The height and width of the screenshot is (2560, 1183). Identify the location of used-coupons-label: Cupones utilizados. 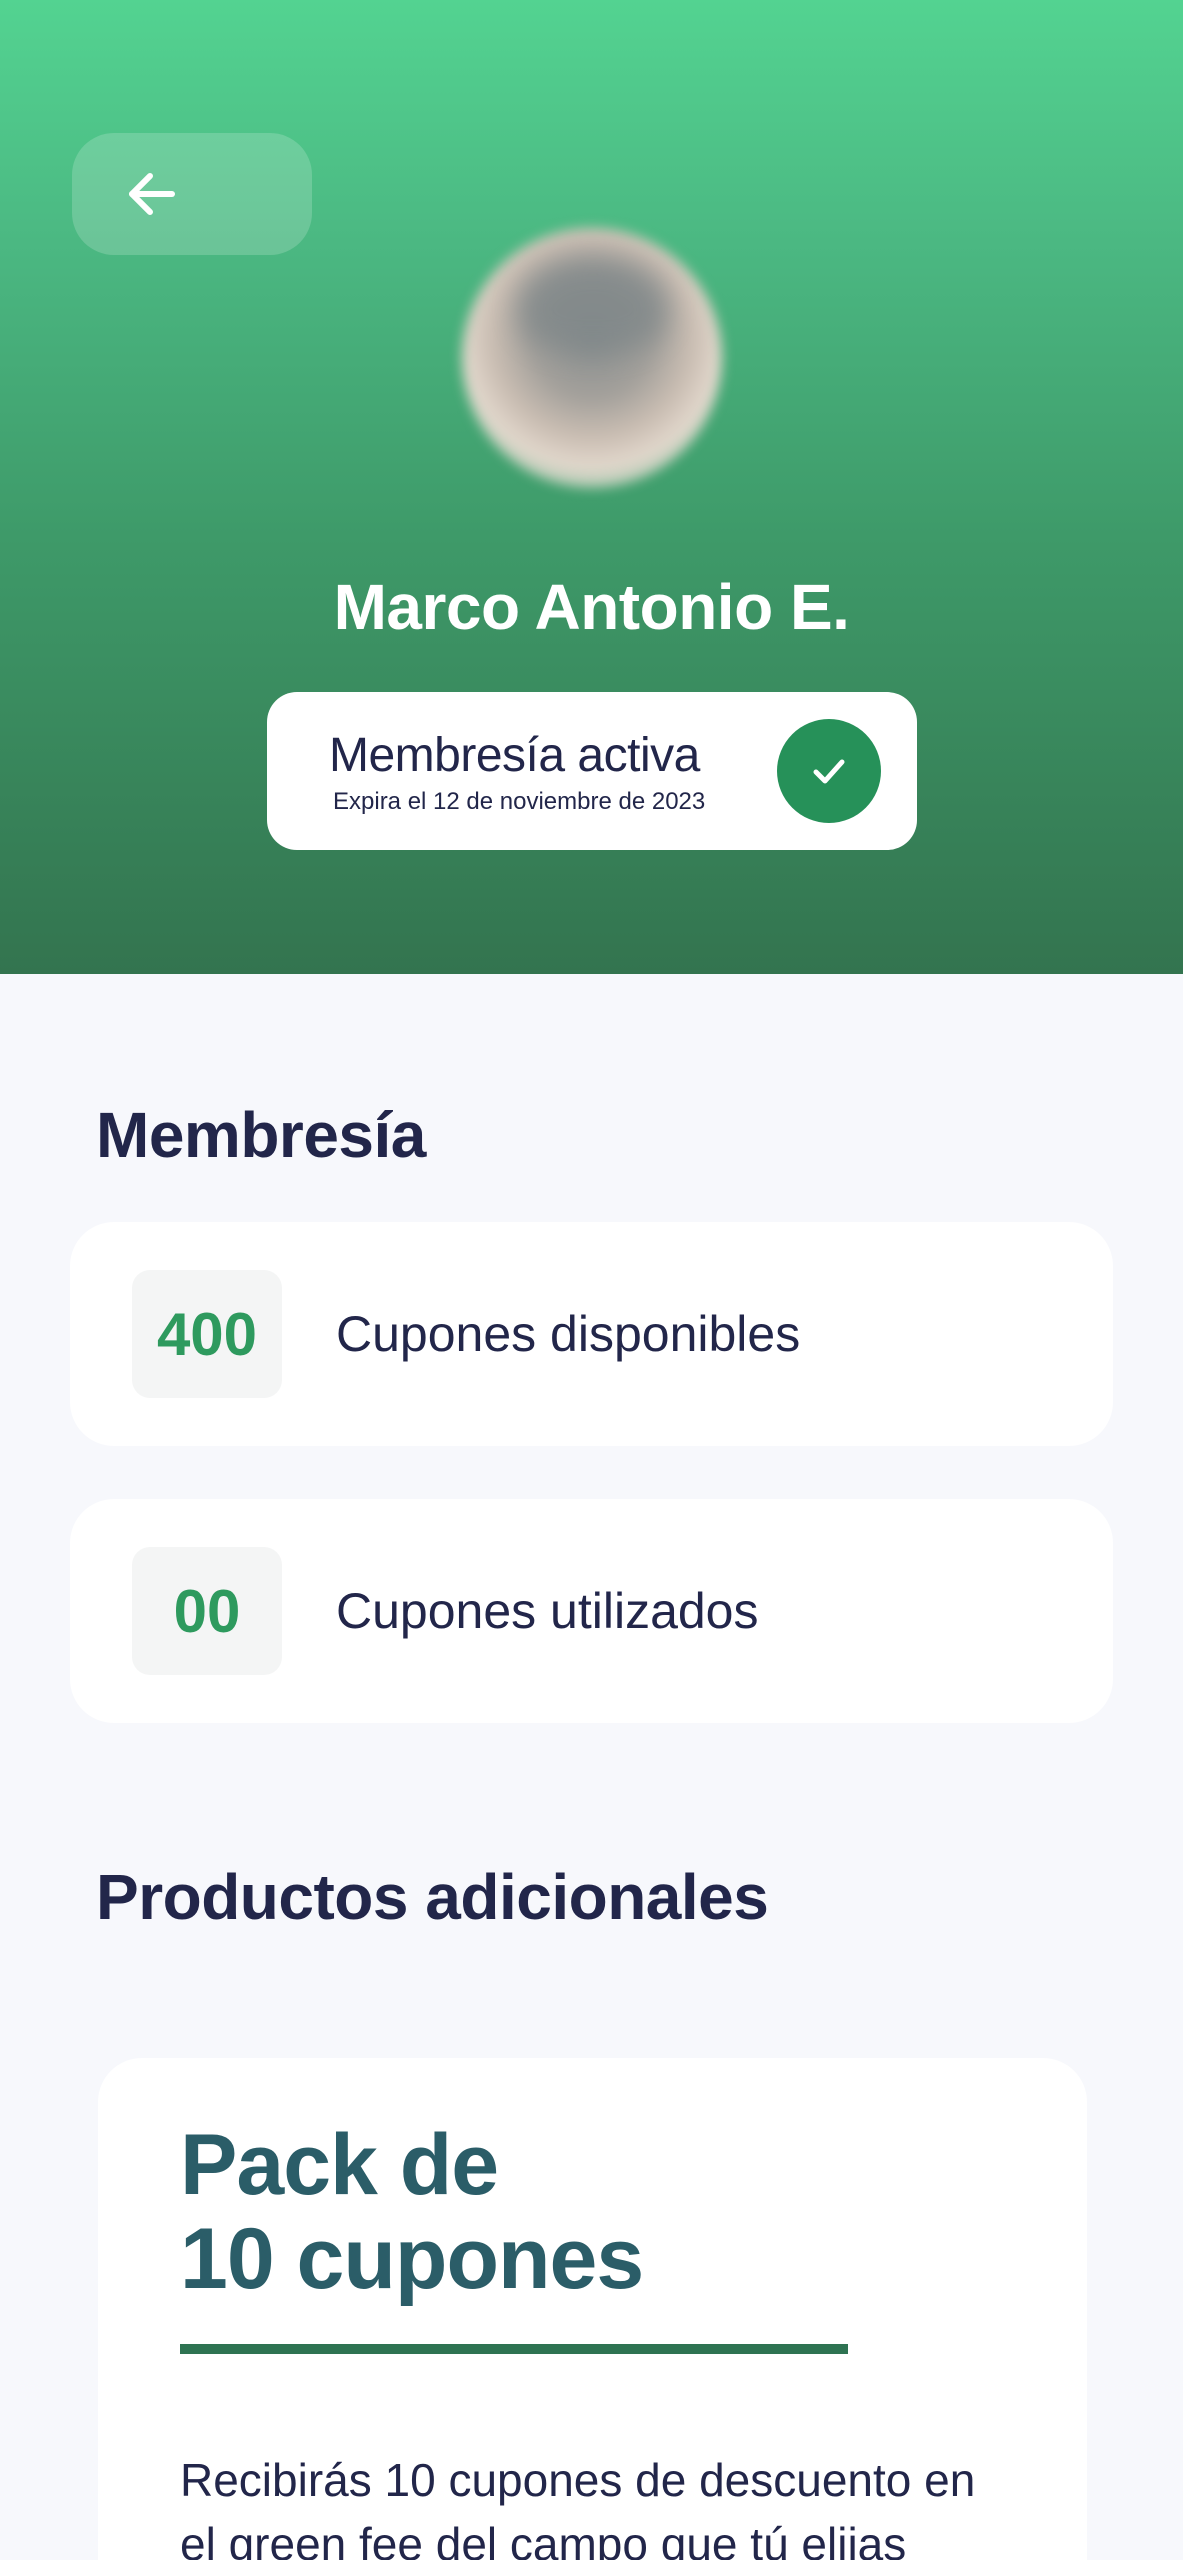
(547, 1611).